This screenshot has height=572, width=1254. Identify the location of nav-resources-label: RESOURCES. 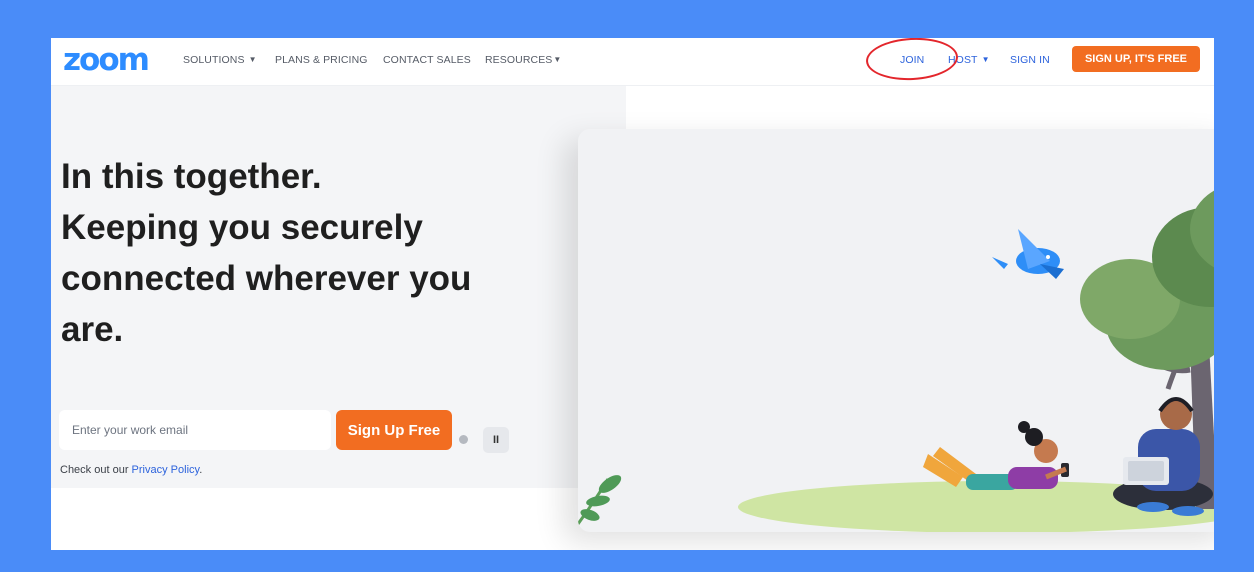
(519, 60).